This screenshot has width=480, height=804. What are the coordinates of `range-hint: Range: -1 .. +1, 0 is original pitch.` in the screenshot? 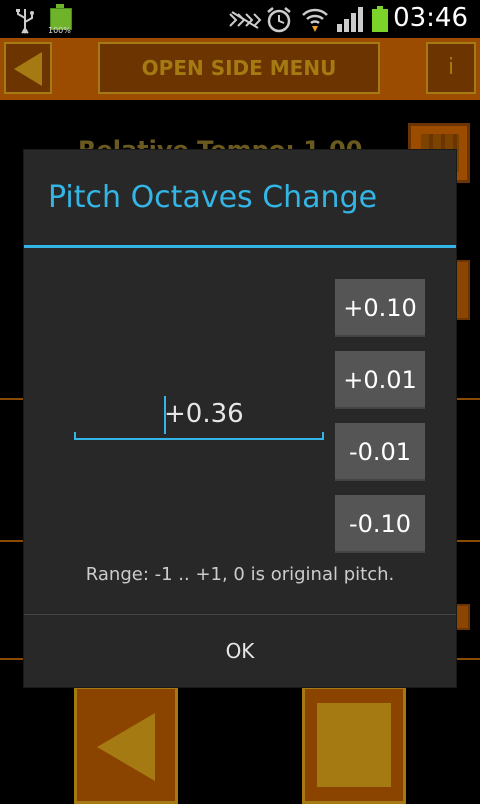 It's located at (240, 574).